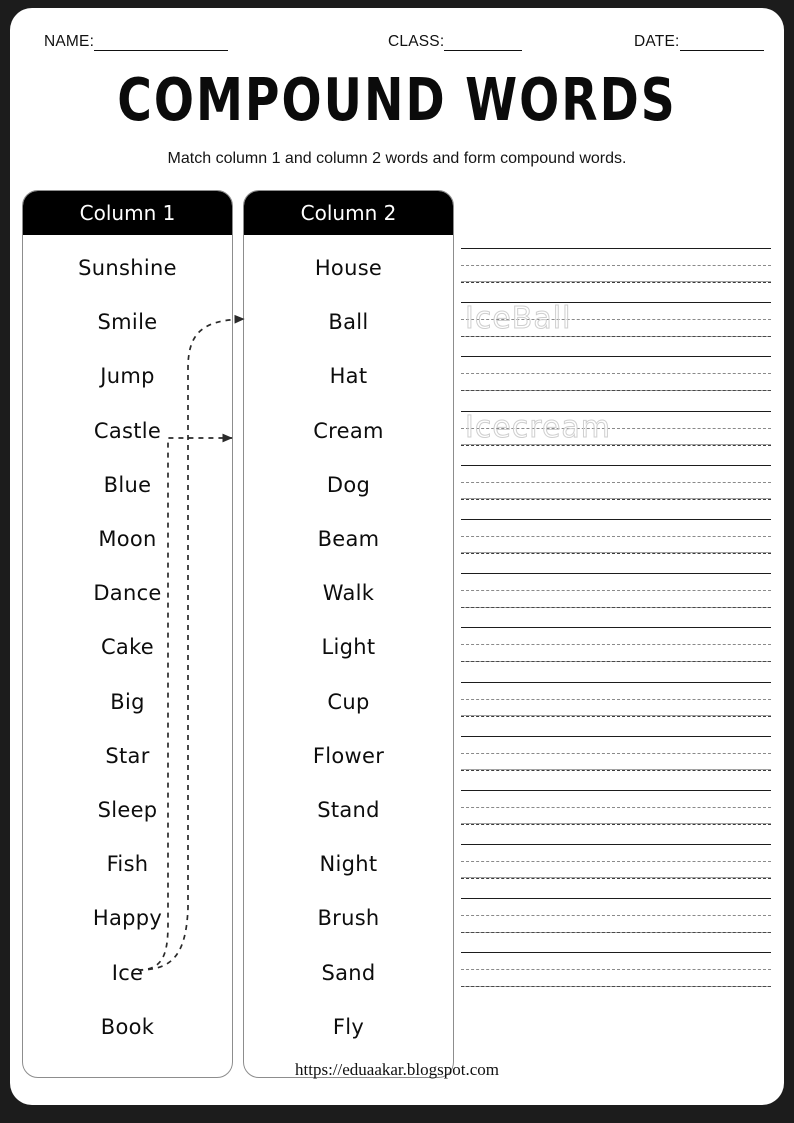 This screenshot has width=794, height=1123. Describe the element at coordinates (127, 972) in the screenshot. I see `column-1-word: Ice` at that location.